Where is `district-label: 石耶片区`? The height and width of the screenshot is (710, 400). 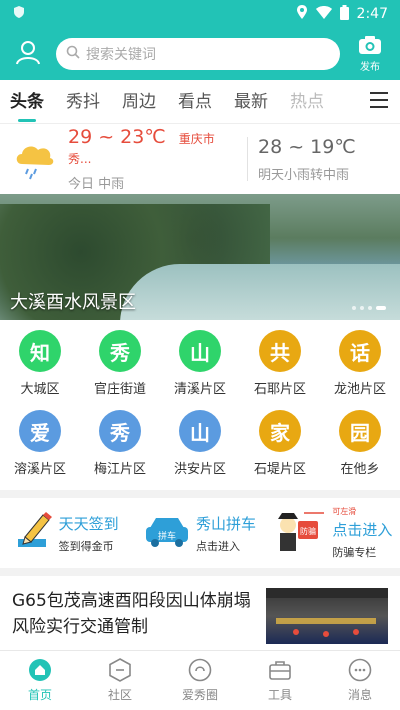
district-label: 石耶片区 is located at coordinates (279, 389).